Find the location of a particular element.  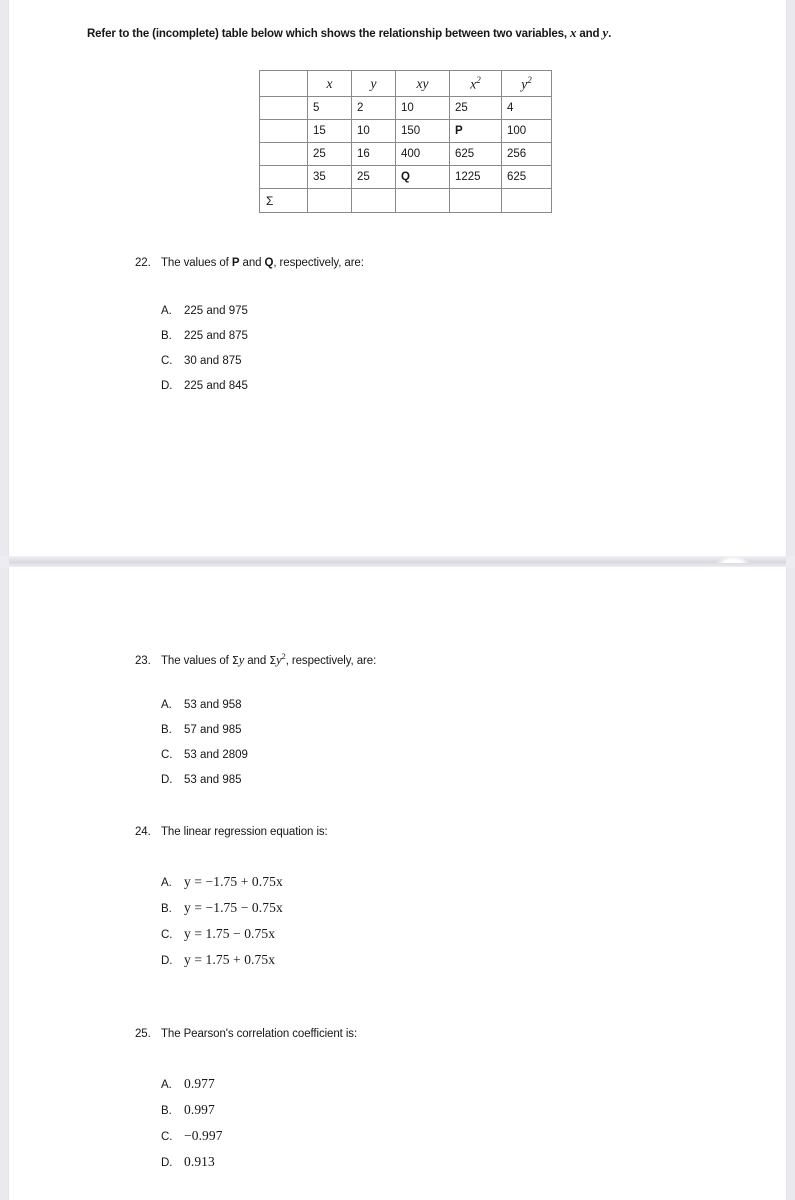

cell-x-squared: 25 is located at coordinates (475, 108).